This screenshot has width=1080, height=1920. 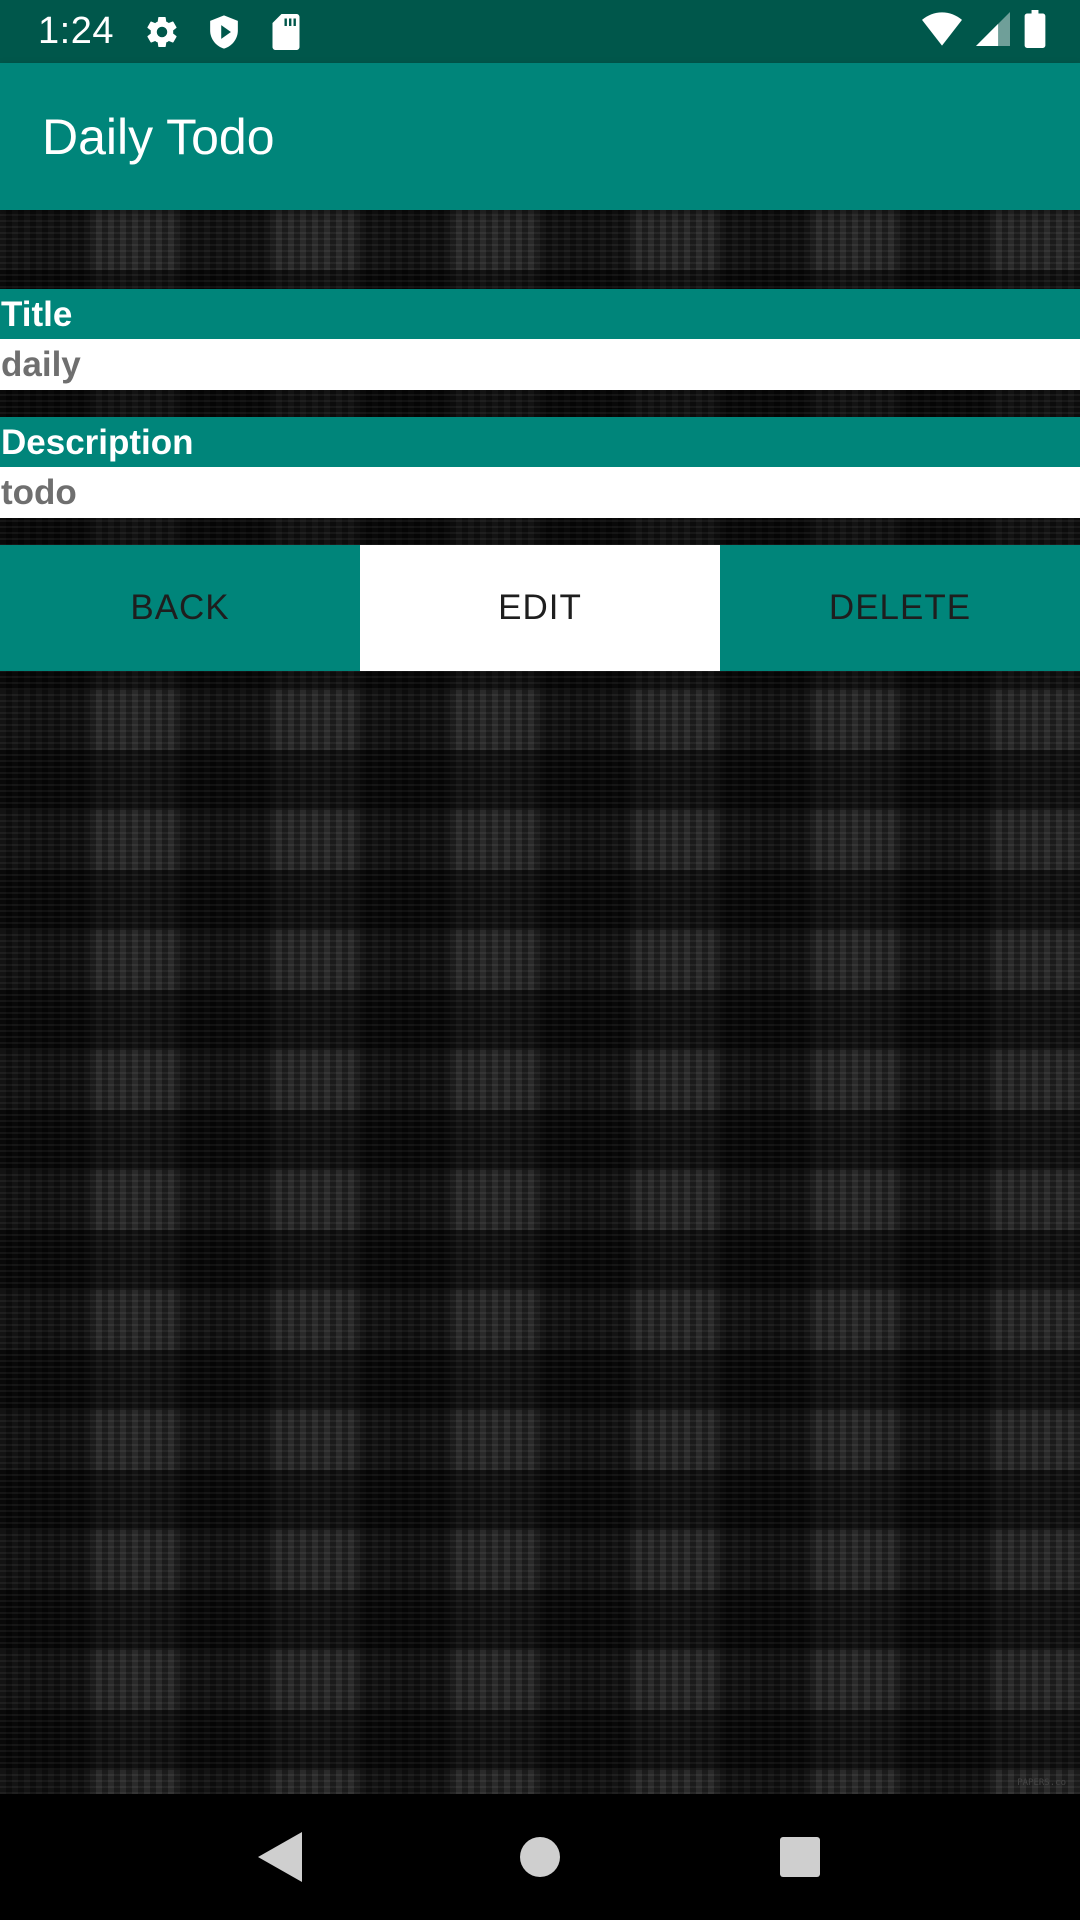 I want to click on home-circle-icon, so click(x=540, y=1857).